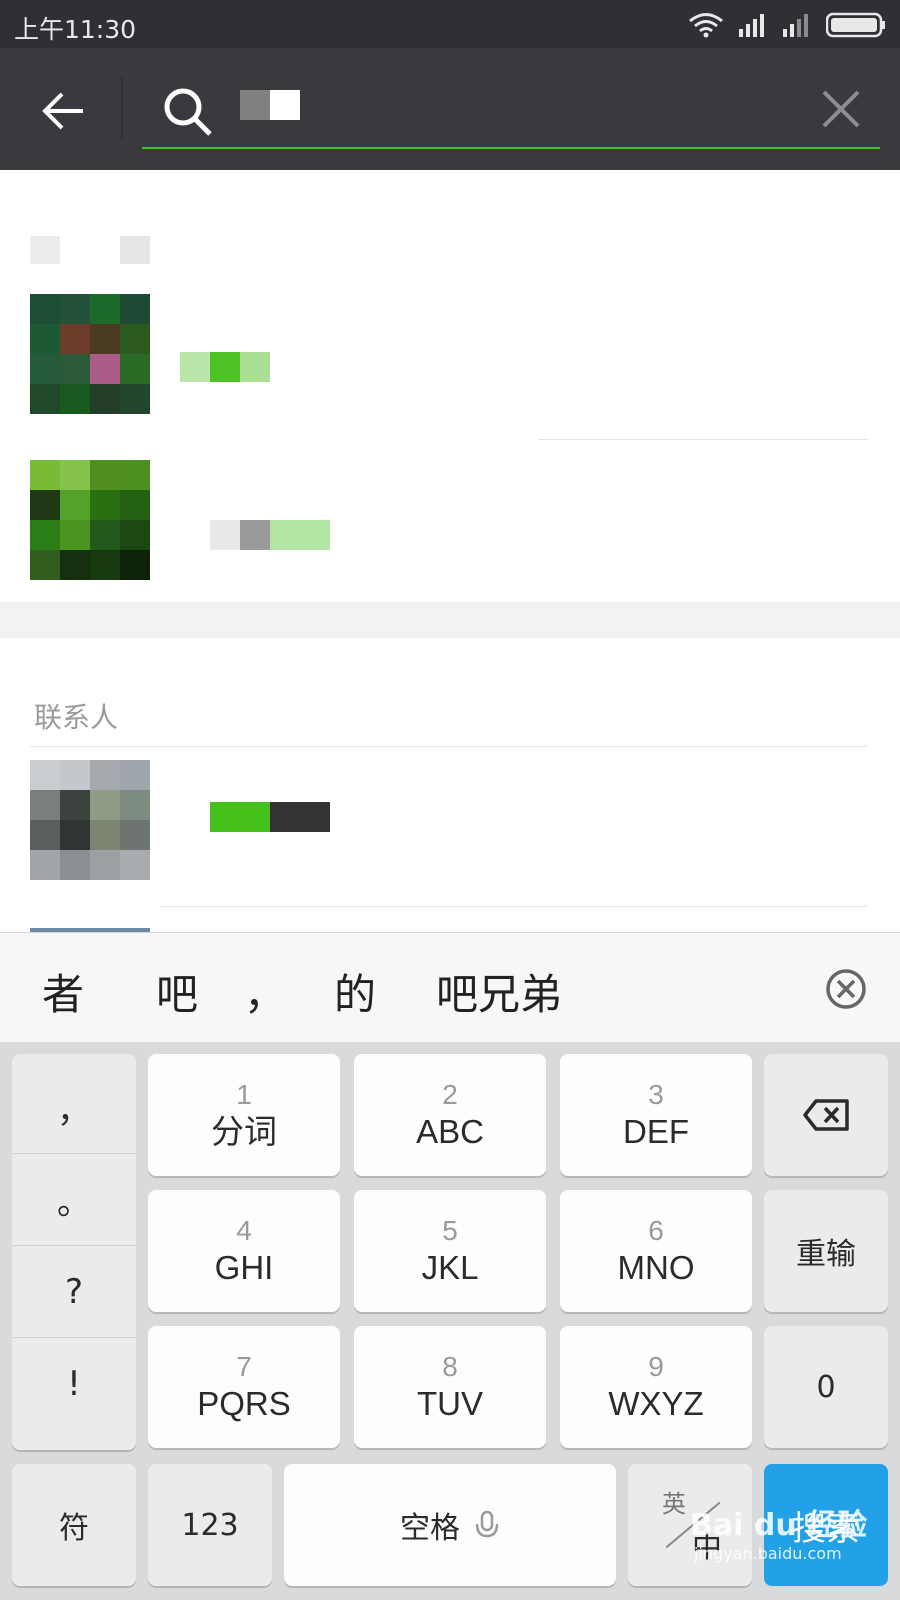 Image resolution: width=900 pixels, height=1600 pixels. Describe the element at coordinates (450, 1403) in the screenshot. I see `key-letters: TUV` at that location.